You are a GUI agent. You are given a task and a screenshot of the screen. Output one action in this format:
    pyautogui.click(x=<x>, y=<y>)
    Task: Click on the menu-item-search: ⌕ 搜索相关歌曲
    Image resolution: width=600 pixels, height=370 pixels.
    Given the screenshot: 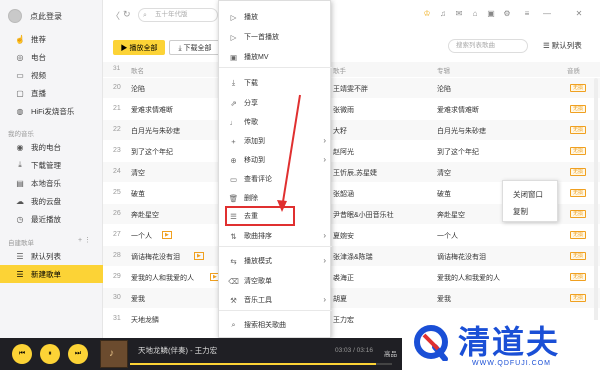 What is the action you would take?
    pyautogui.click(x=275, y=325)
    